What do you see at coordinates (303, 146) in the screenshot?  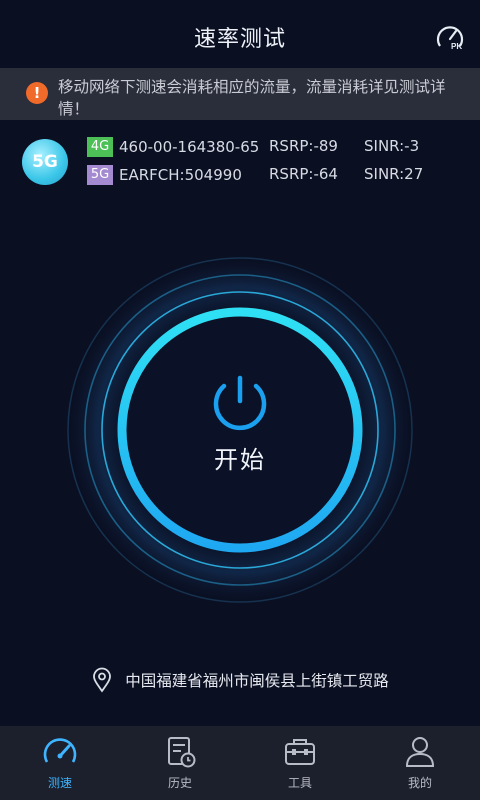 I see `rsrp-value: RSRP:-89` at bounding box center [303, 146].